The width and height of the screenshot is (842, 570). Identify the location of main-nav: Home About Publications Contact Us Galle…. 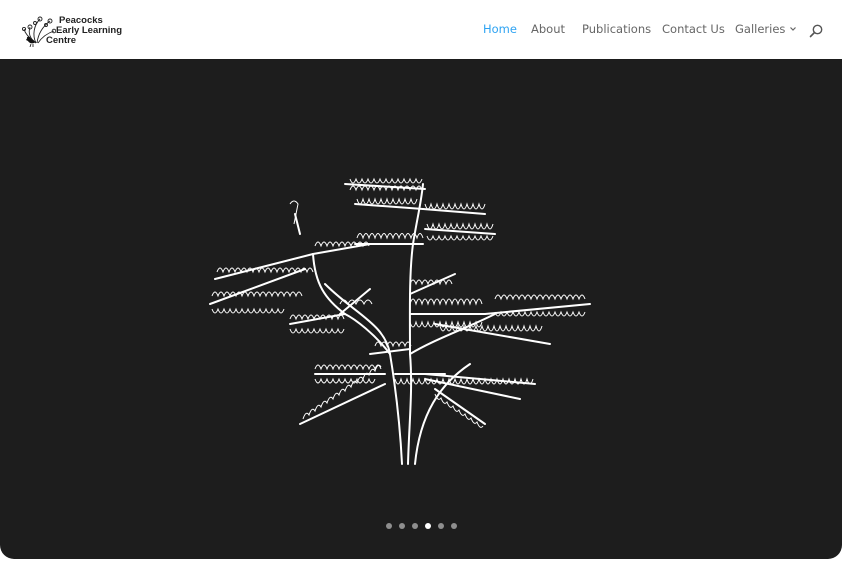
(421, 30).